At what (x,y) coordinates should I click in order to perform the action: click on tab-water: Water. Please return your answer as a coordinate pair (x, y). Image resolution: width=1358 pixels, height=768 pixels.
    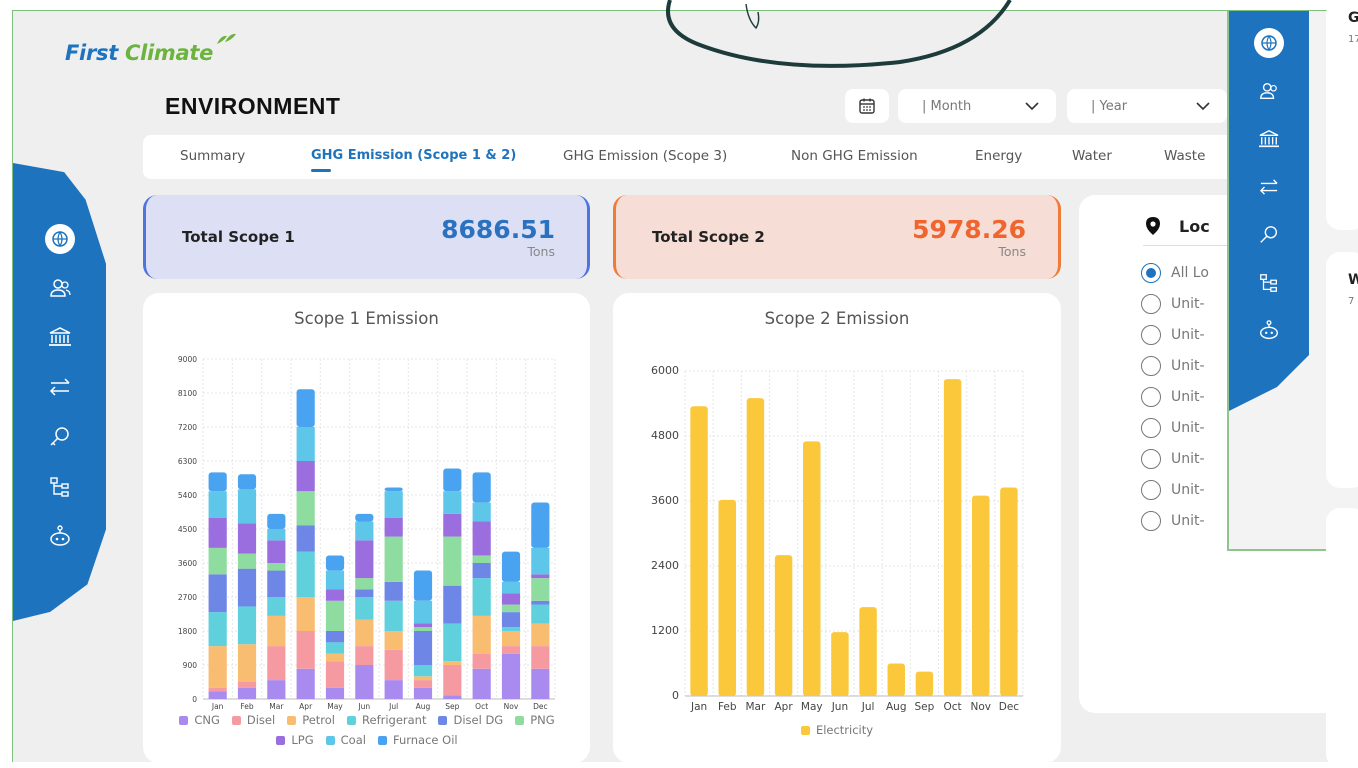
    Looking at the image, I should click on (1092, 156).